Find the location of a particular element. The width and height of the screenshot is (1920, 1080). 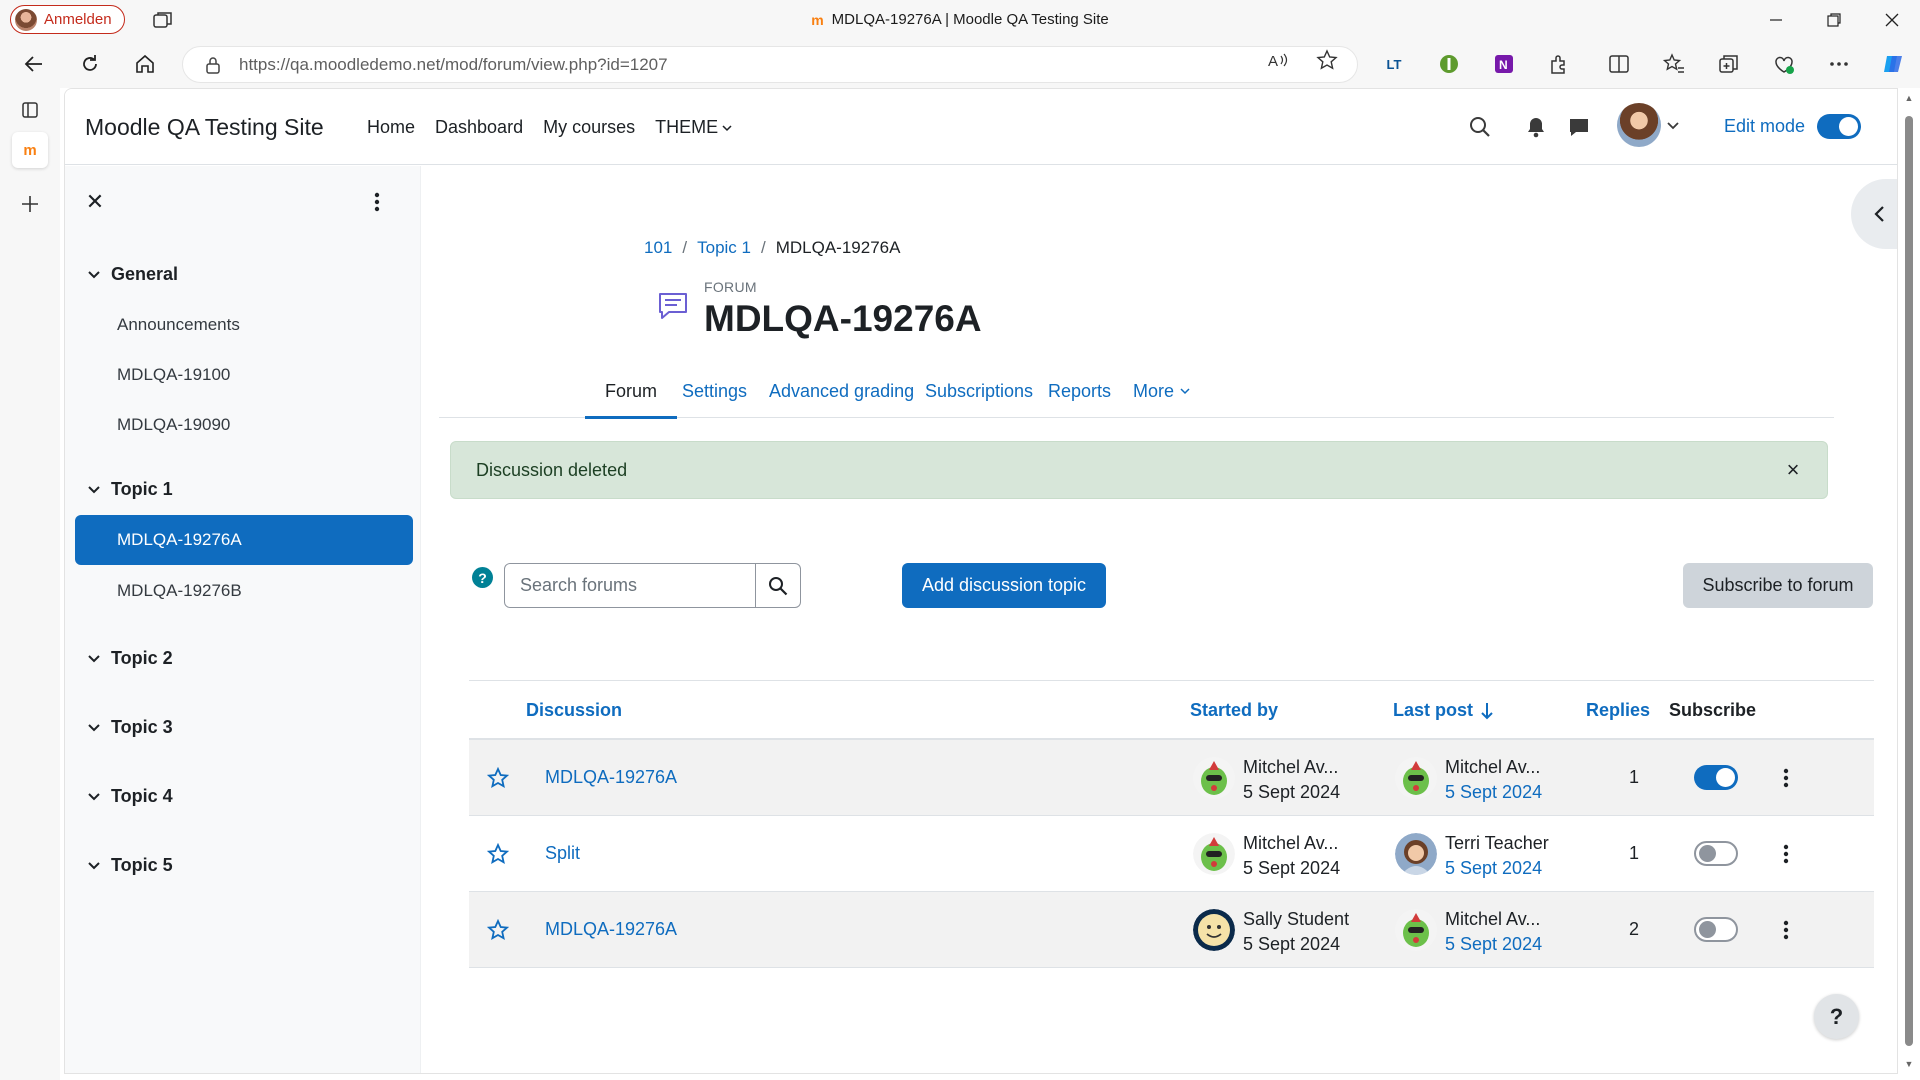

section-topic-2: Topic 2 is located at coordinates (130, 658).